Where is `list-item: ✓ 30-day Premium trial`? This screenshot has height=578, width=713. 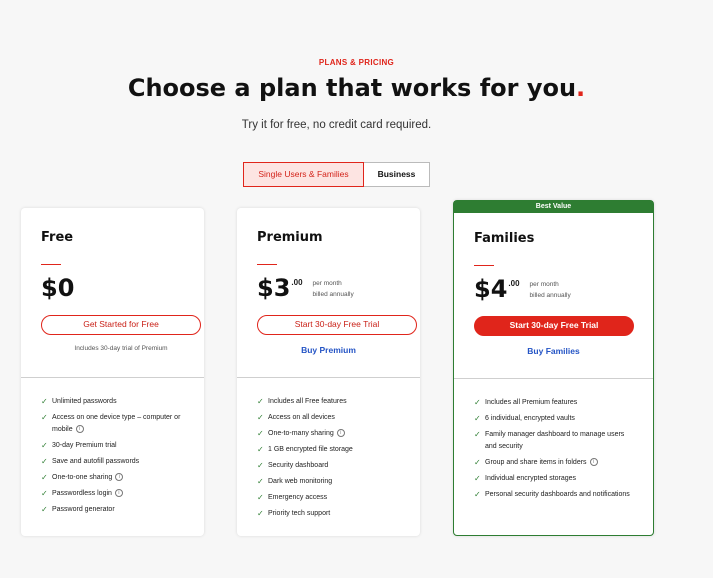 list-item: ✓ 30-day Premium trial is located at coordinates (121, 446).